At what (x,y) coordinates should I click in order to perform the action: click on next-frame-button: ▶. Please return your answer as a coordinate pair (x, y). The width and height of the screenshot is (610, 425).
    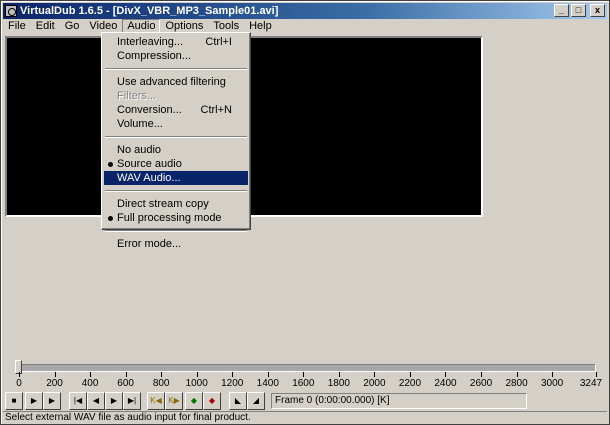
    Looking at the image, I should click on (114, 401).